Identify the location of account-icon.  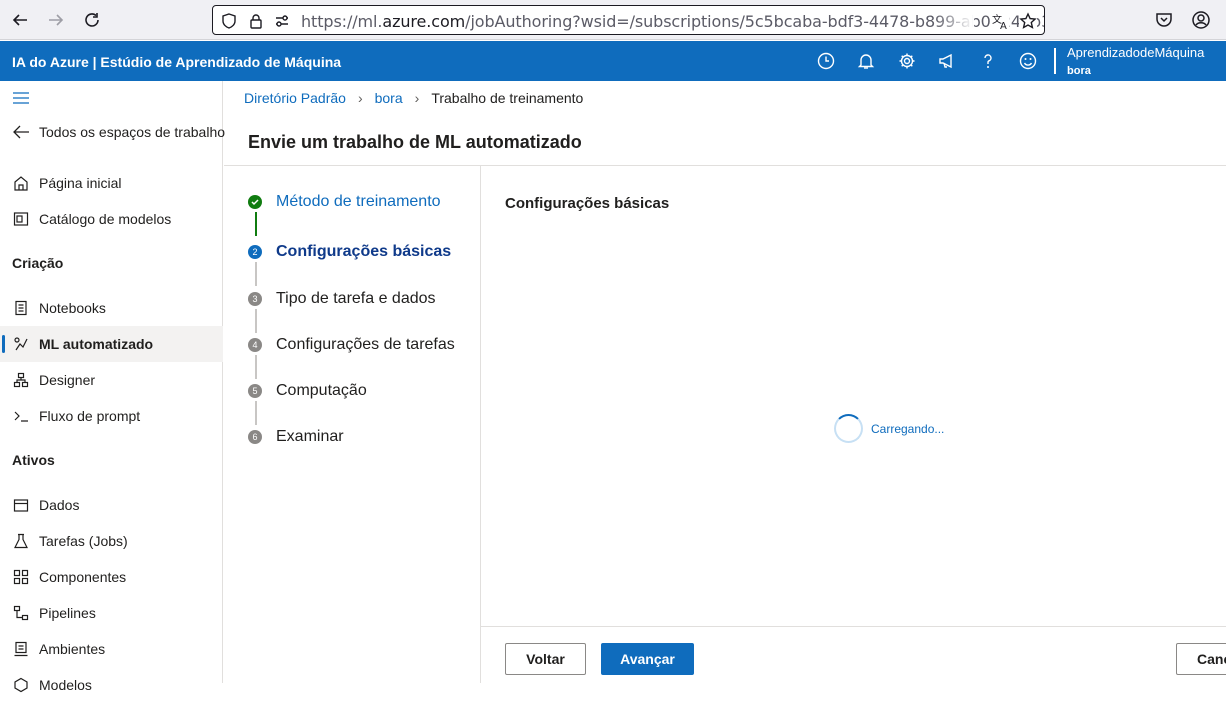
(1201, 20).